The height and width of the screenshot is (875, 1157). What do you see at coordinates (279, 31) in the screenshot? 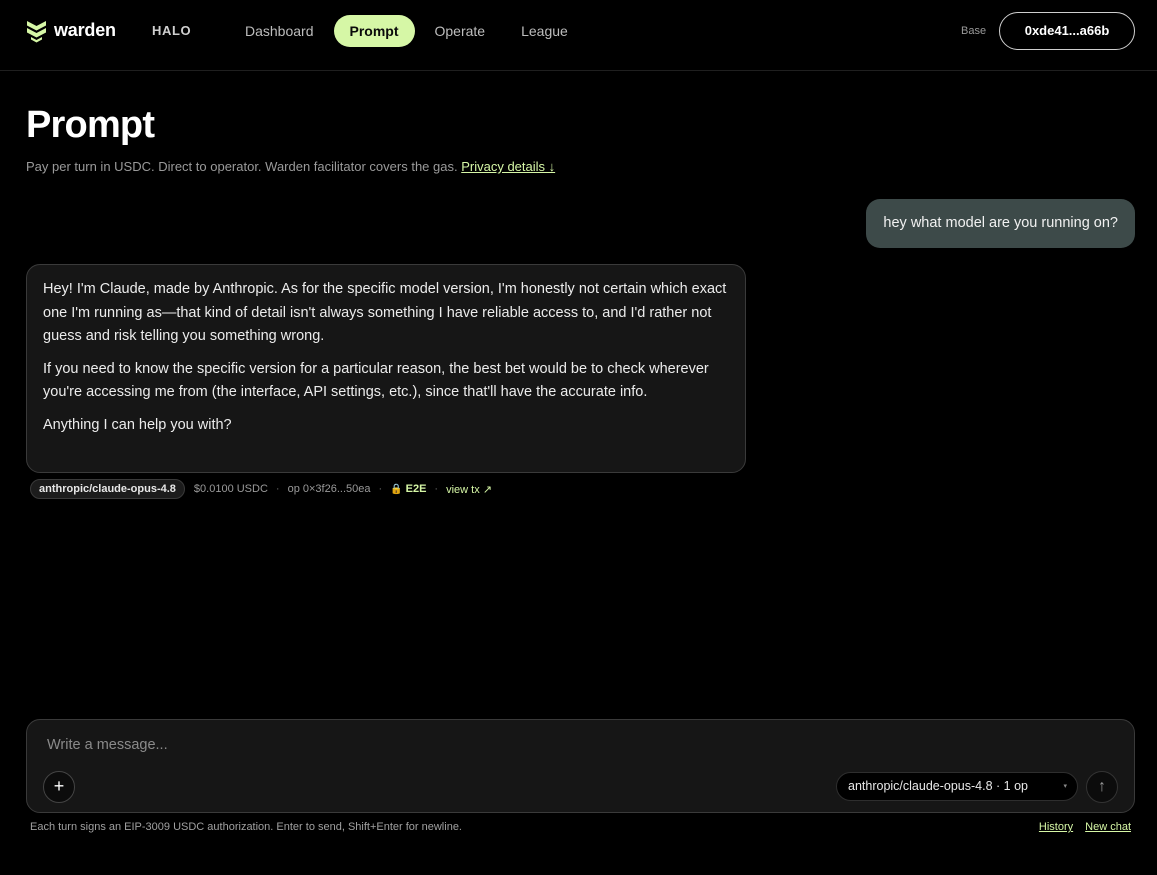
I see `nav-dashboard: Dashboard` at bounding box center [279, 31].